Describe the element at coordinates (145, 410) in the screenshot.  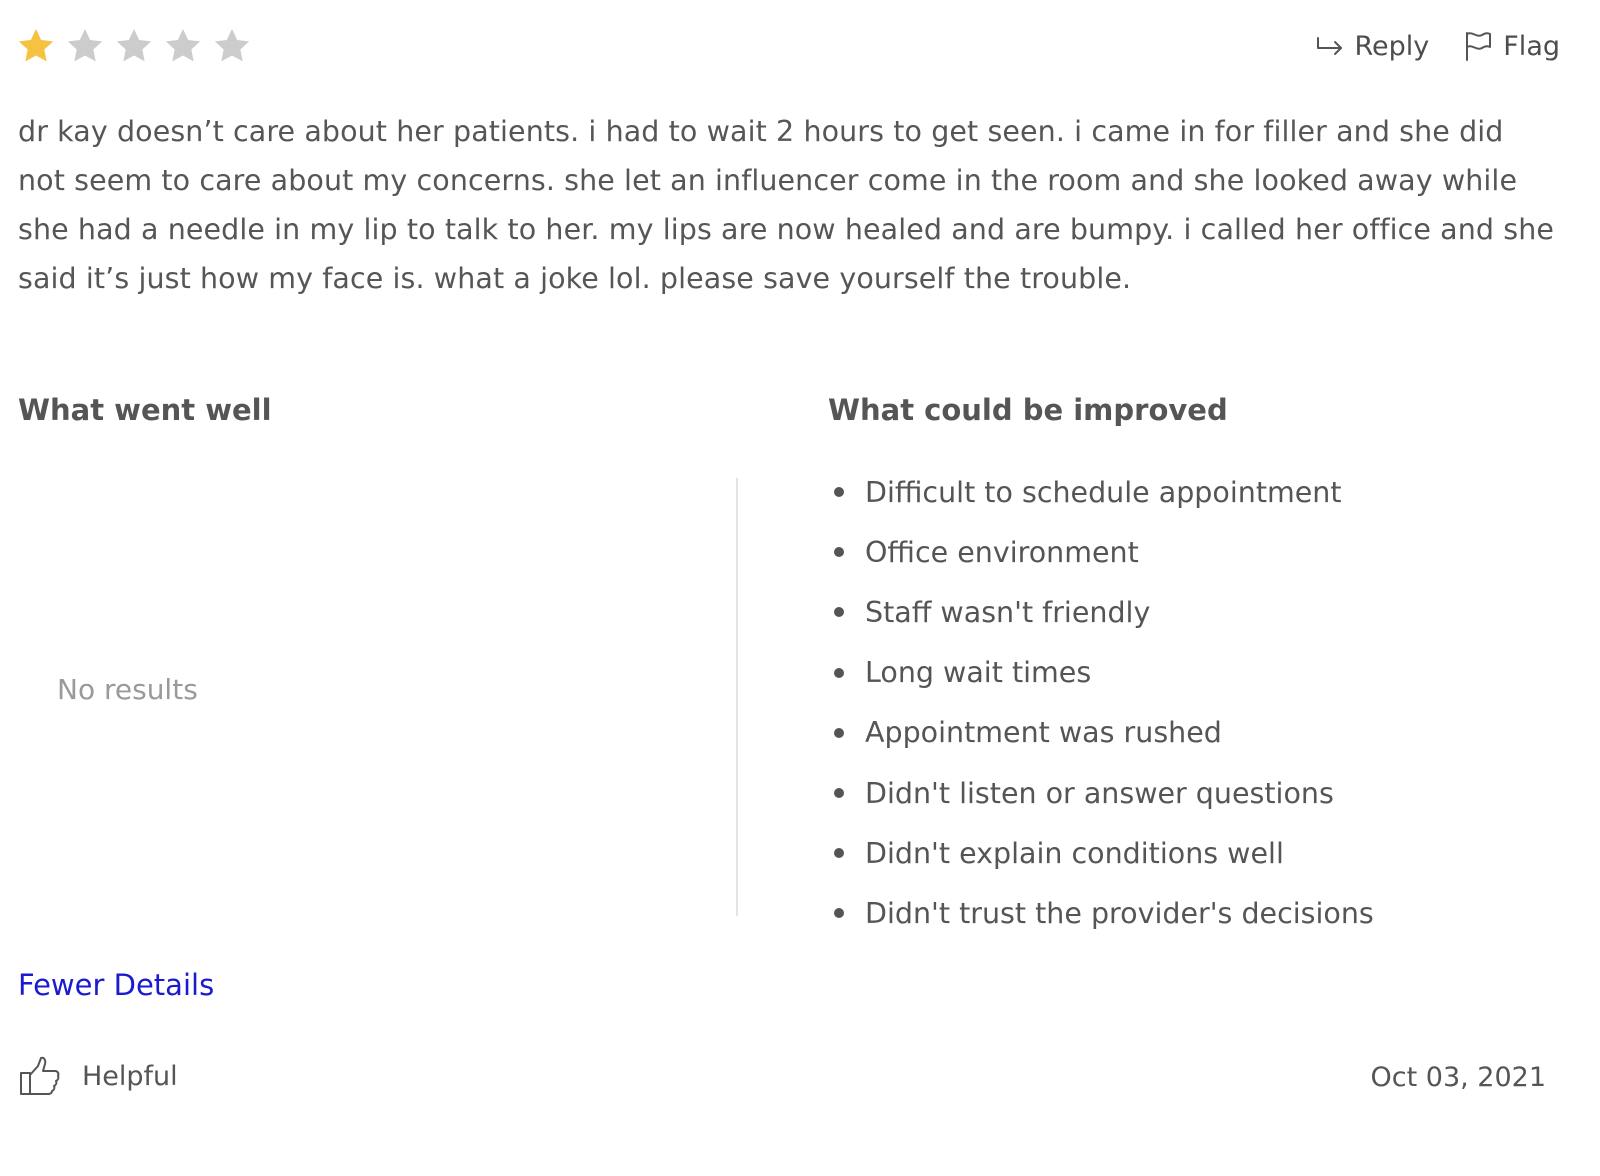
I see `went-well-title: What went well` at that location.